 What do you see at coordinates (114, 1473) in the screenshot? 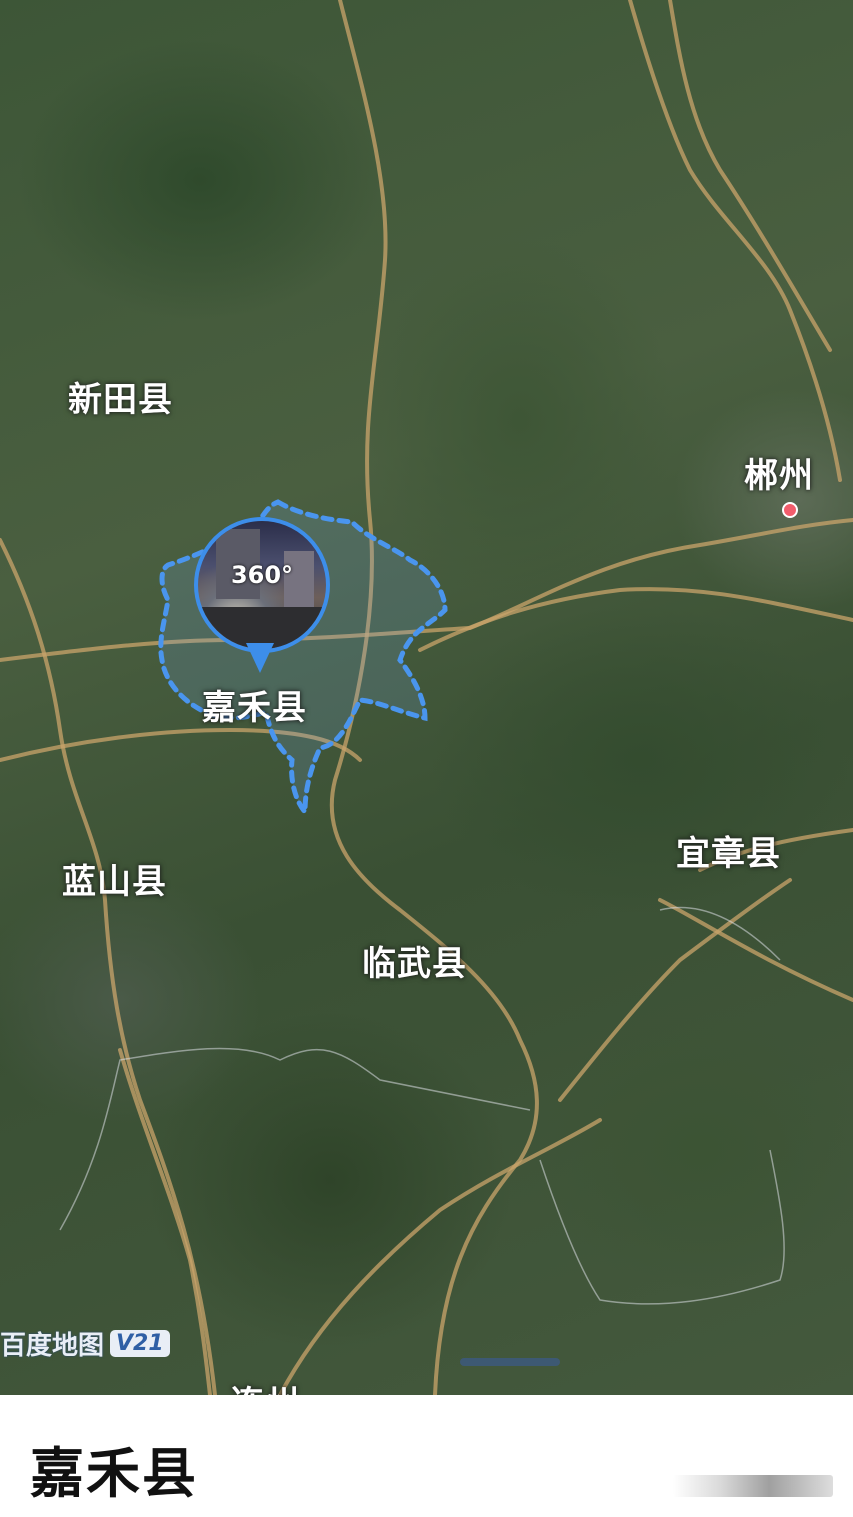
I see `panel-title: 嘉禾县` at bounding box center [114, 1473].